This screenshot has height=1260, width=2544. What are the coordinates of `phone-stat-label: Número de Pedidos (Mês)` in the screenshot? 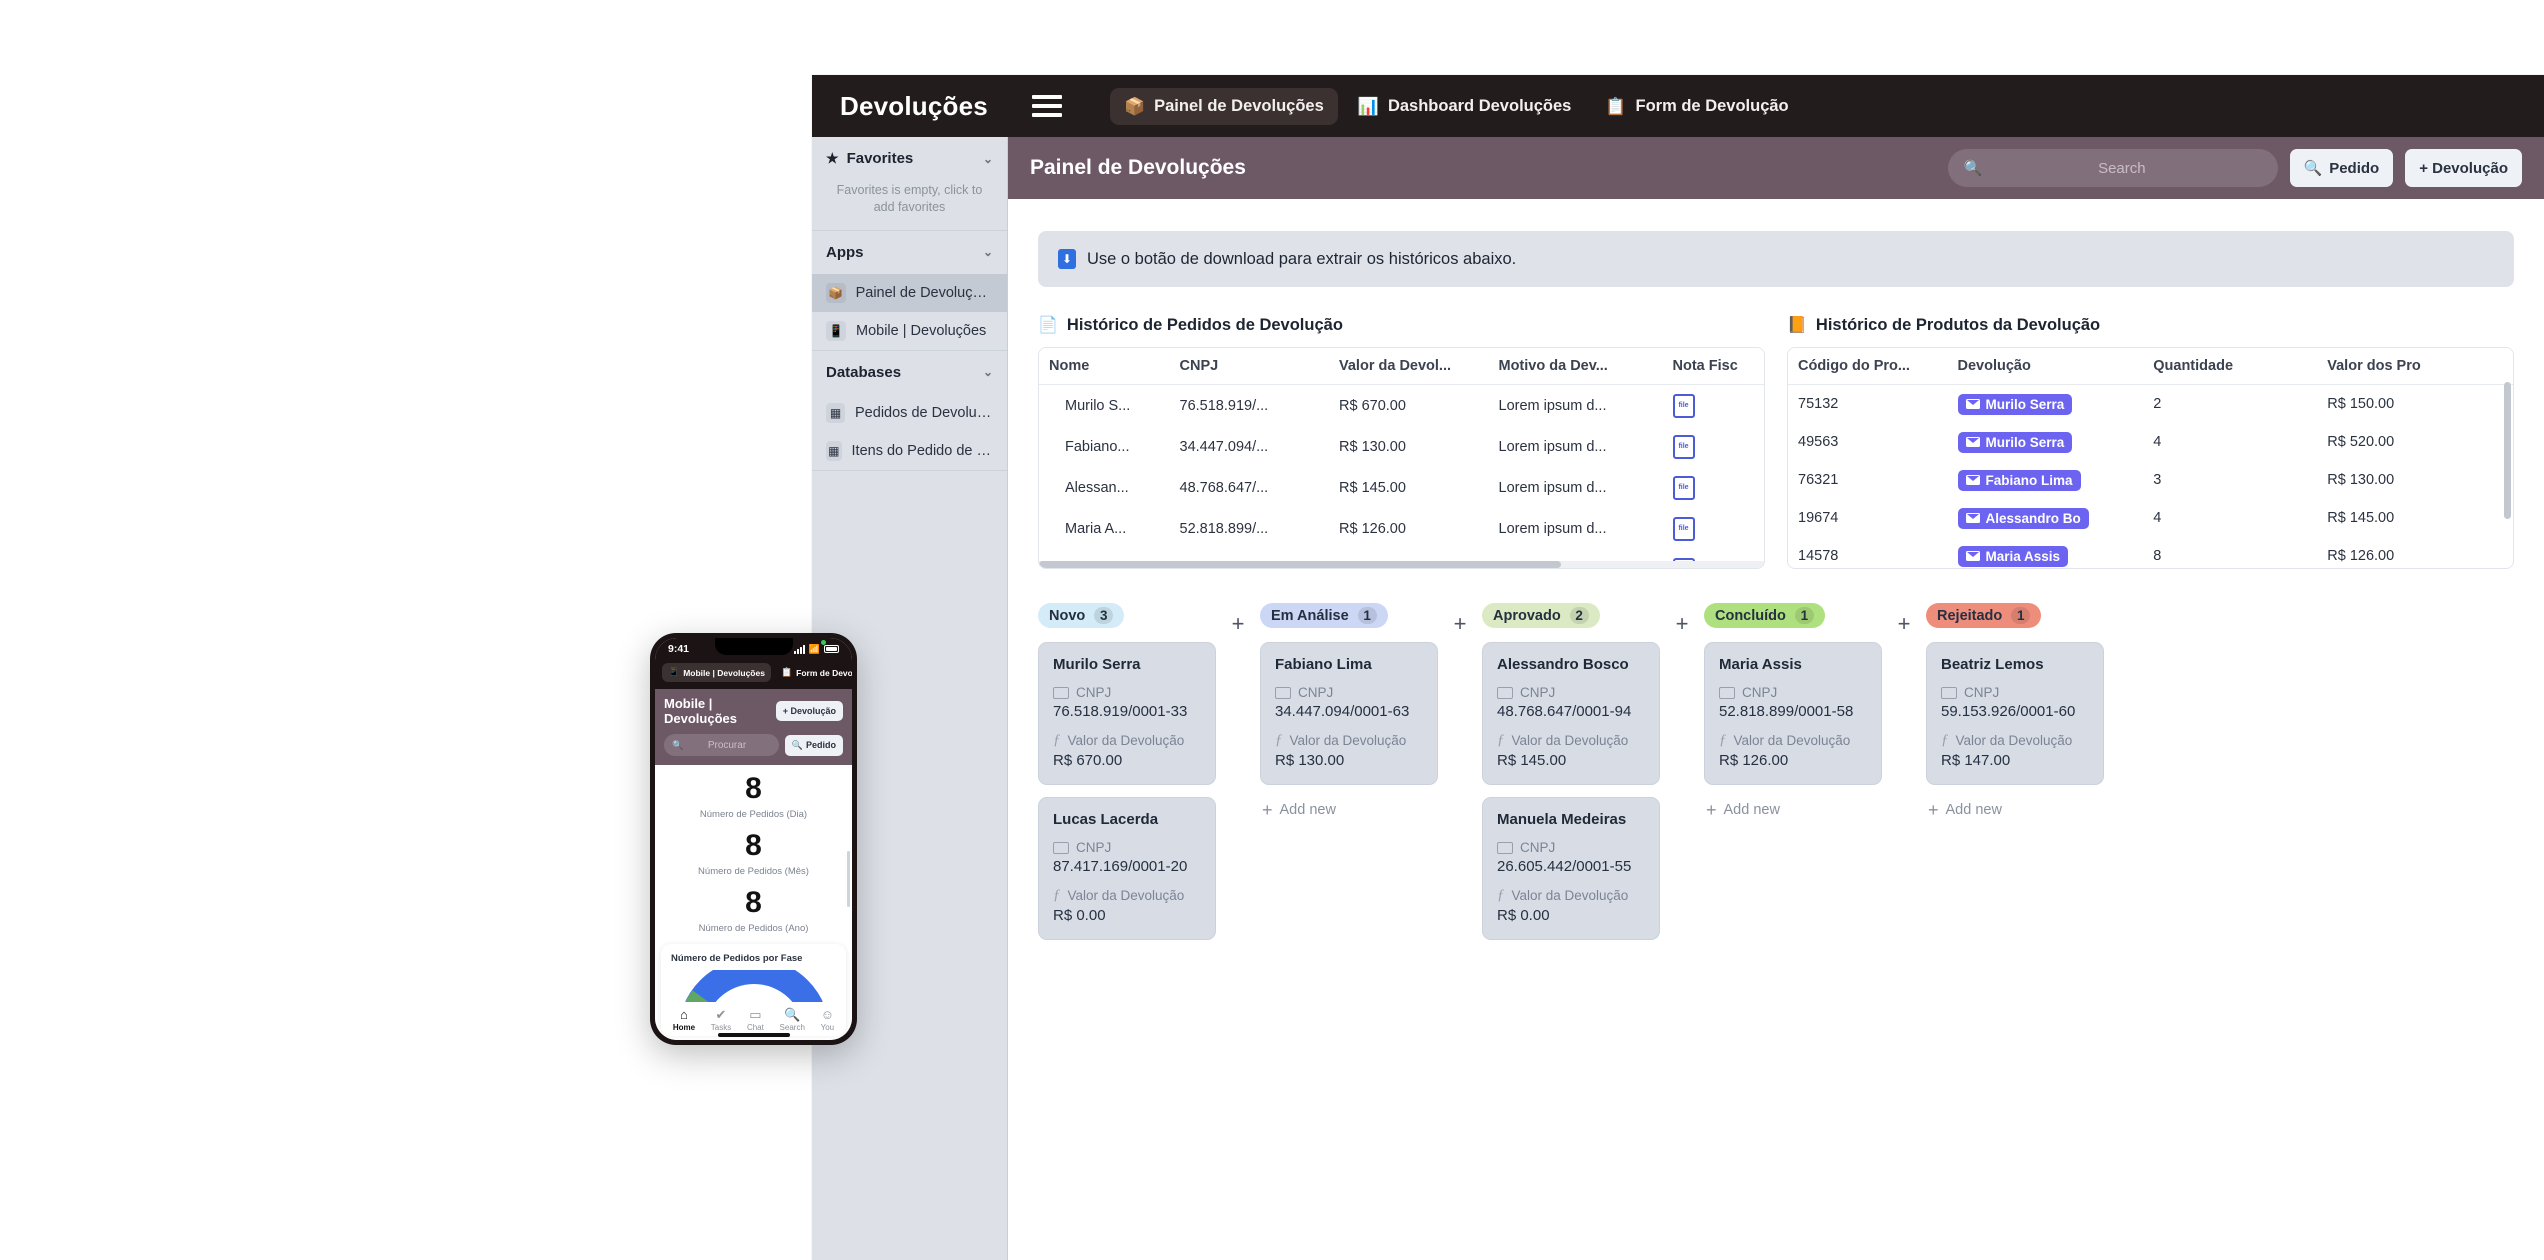 It's located at (753, 871).